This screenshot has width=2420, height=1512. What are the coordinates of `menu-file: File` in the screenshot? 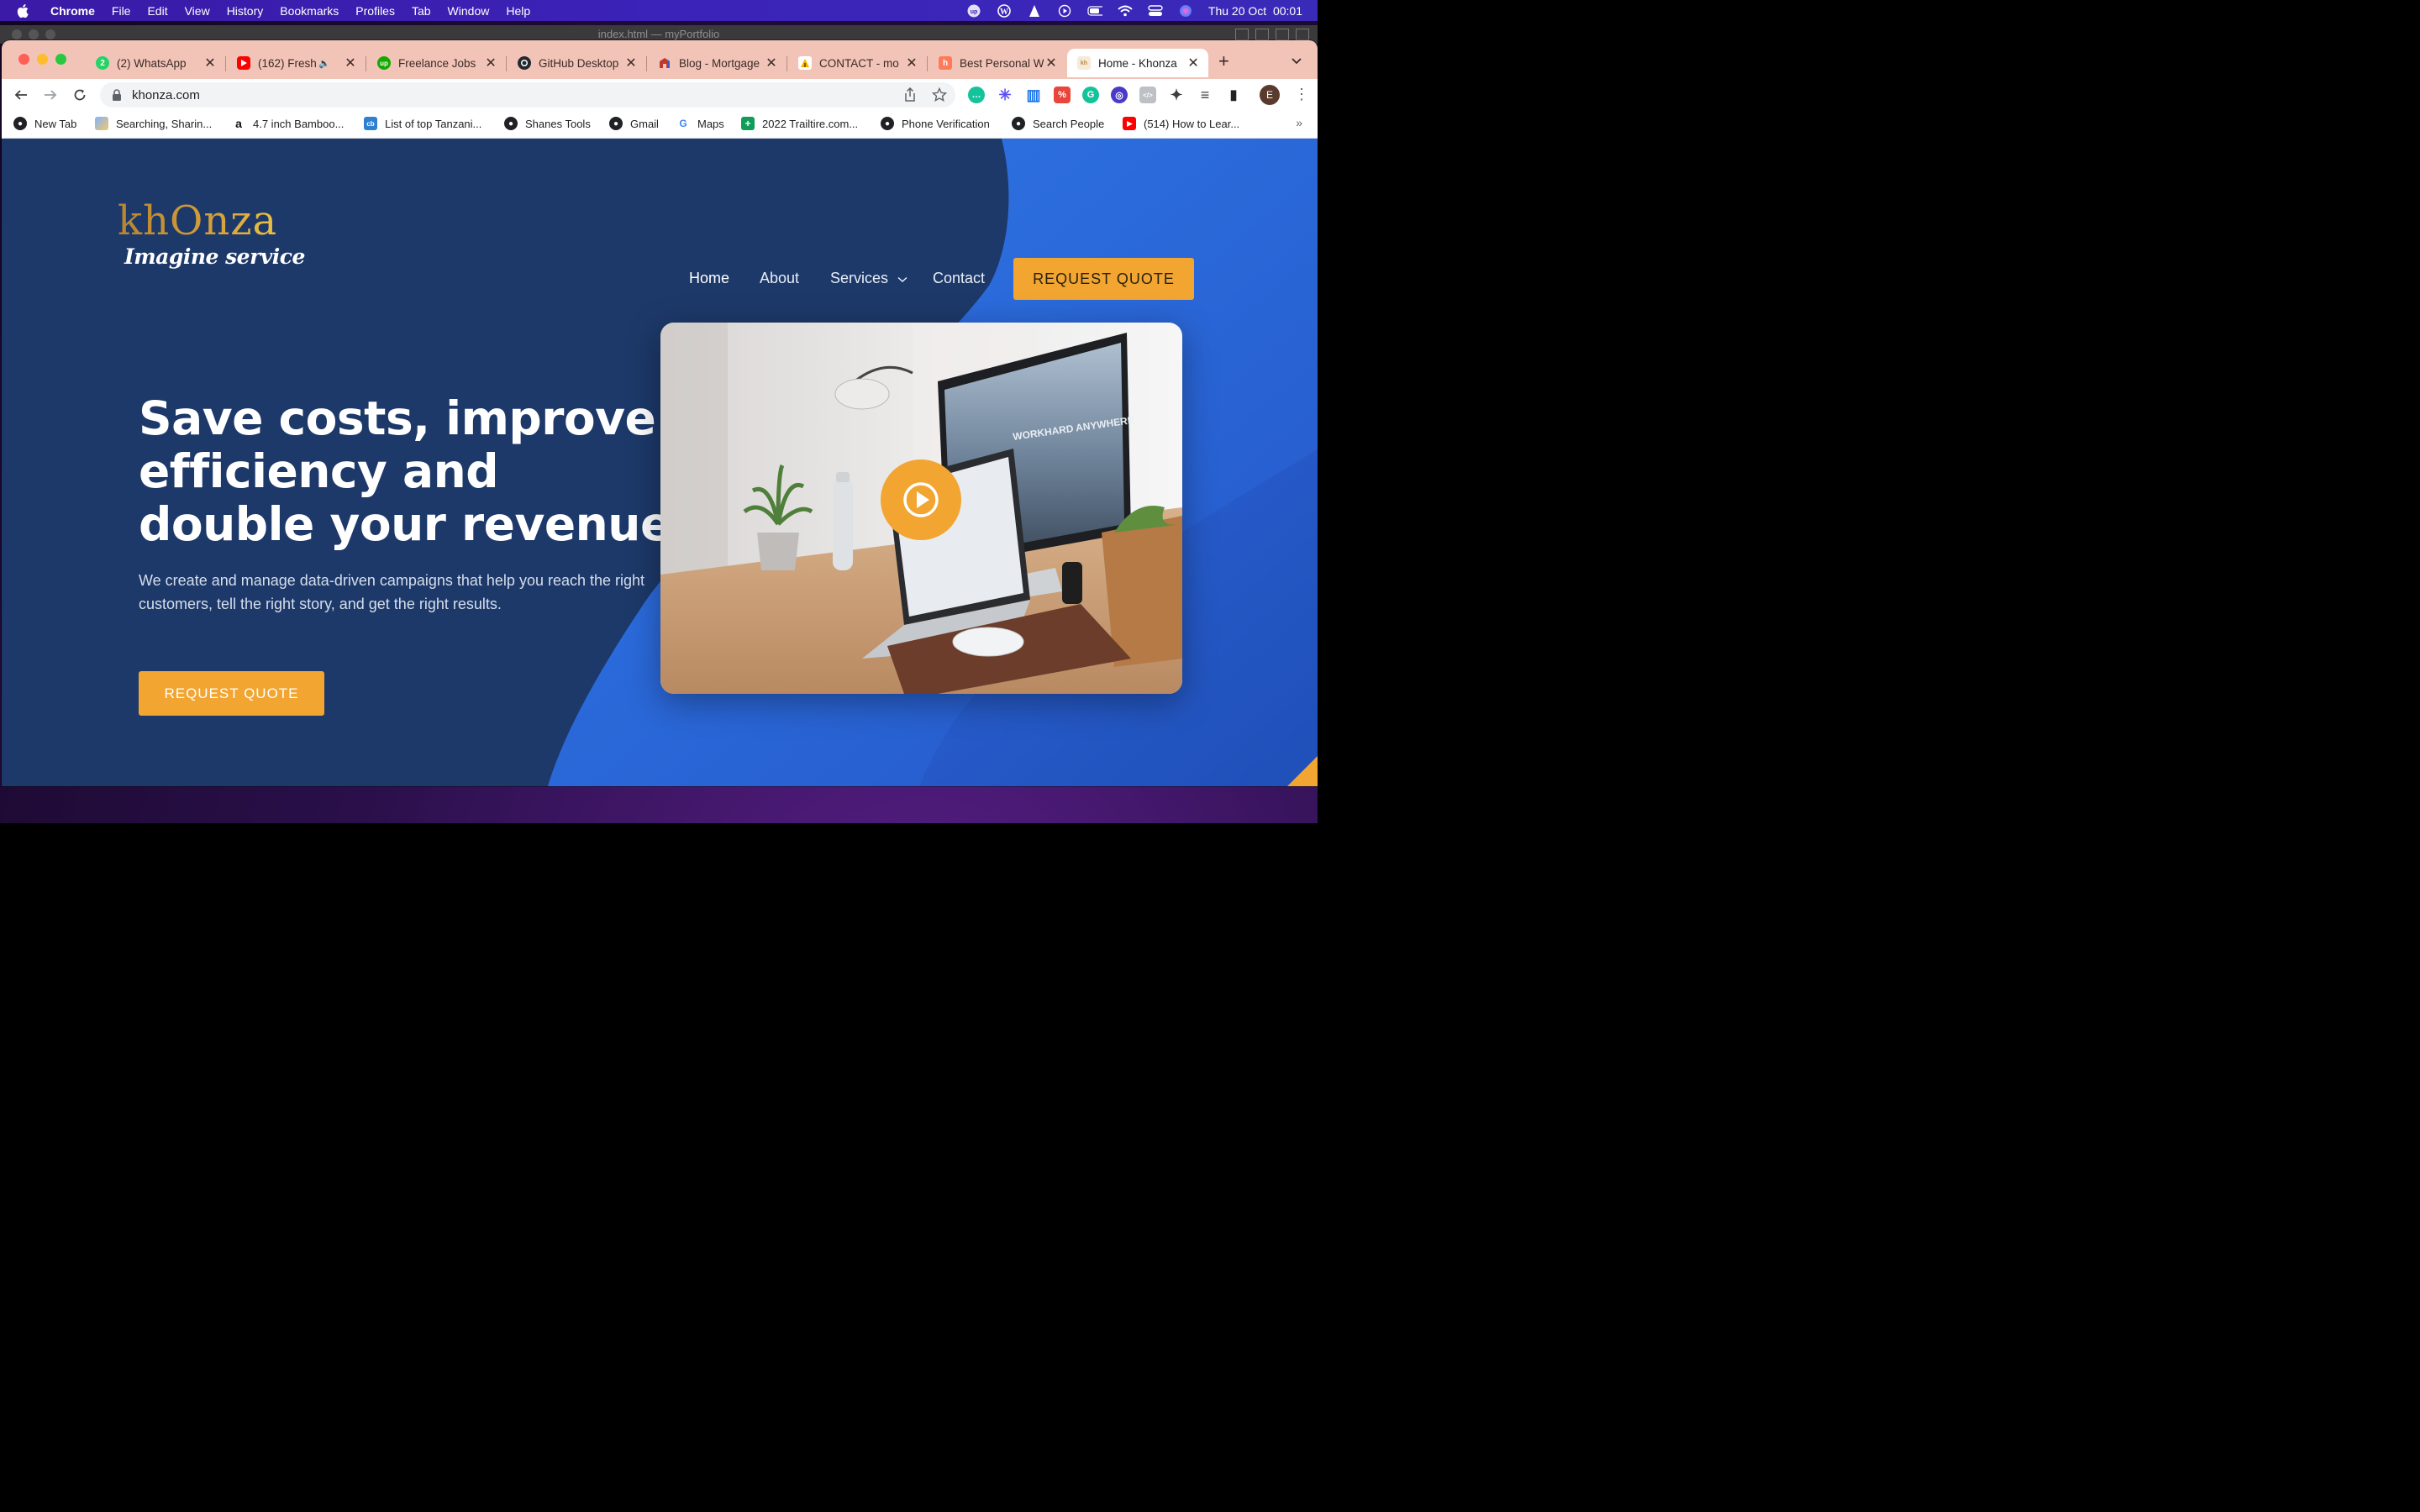 It's located at (121, 11).